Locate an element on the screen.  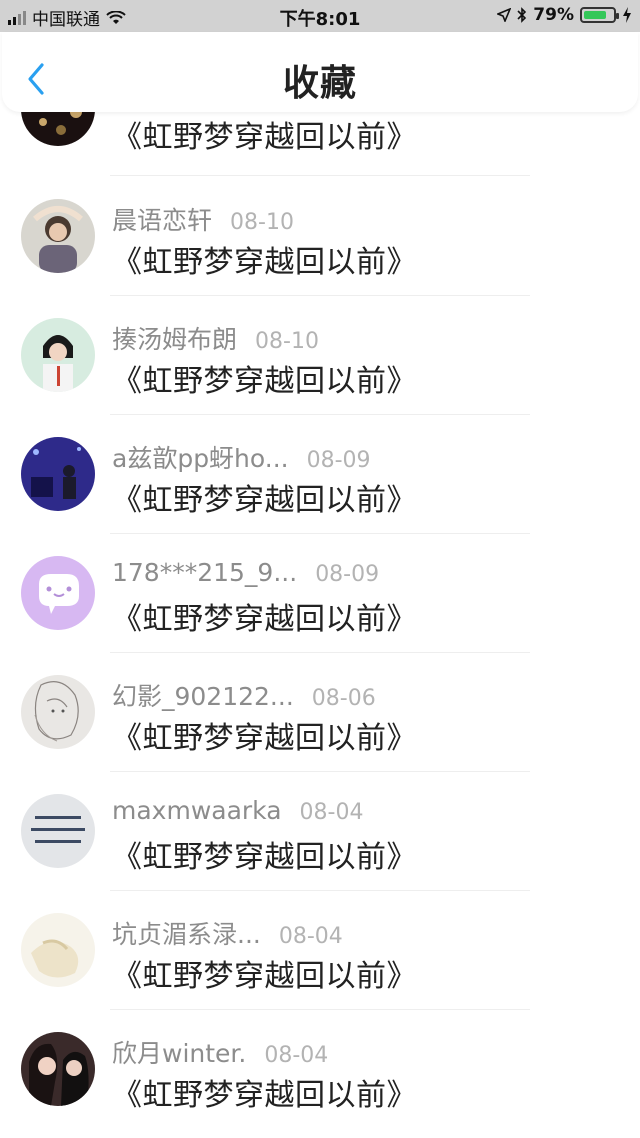
page-title: 收藏 is located at coordinates (319, 83).